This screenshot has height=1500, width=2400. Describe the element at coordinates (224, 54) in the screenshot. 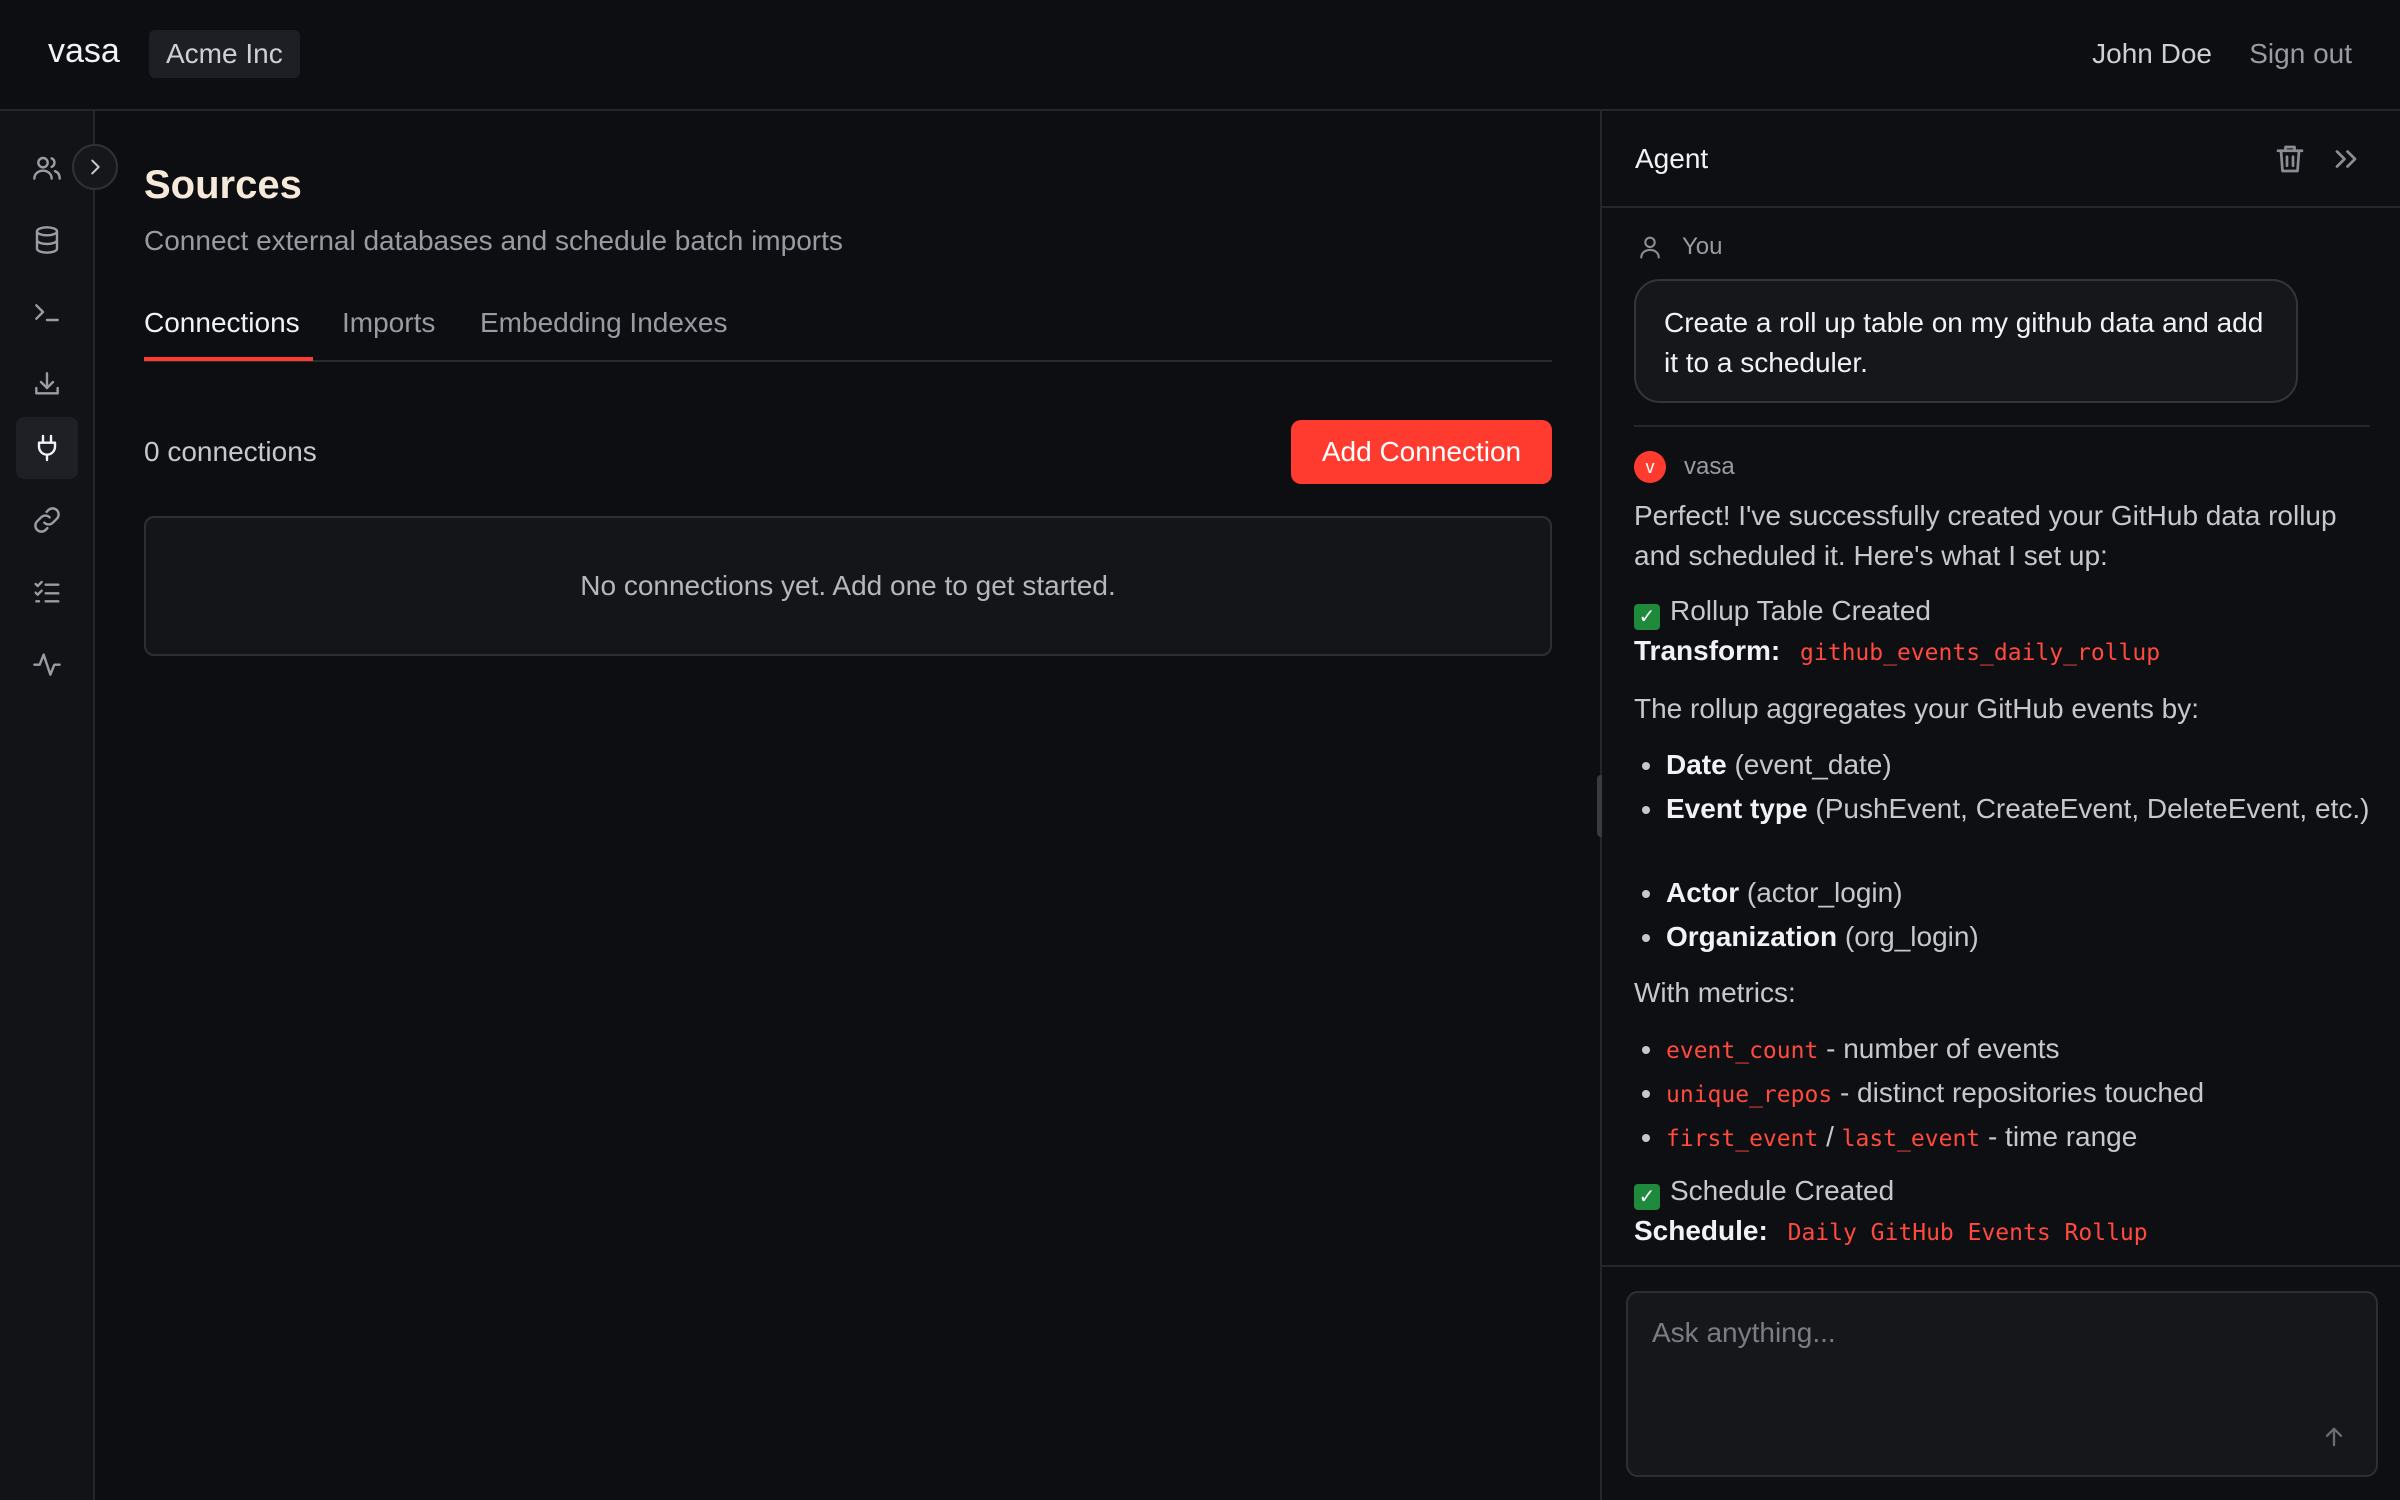

I see `org-switcher: Acme Inc` at that location.